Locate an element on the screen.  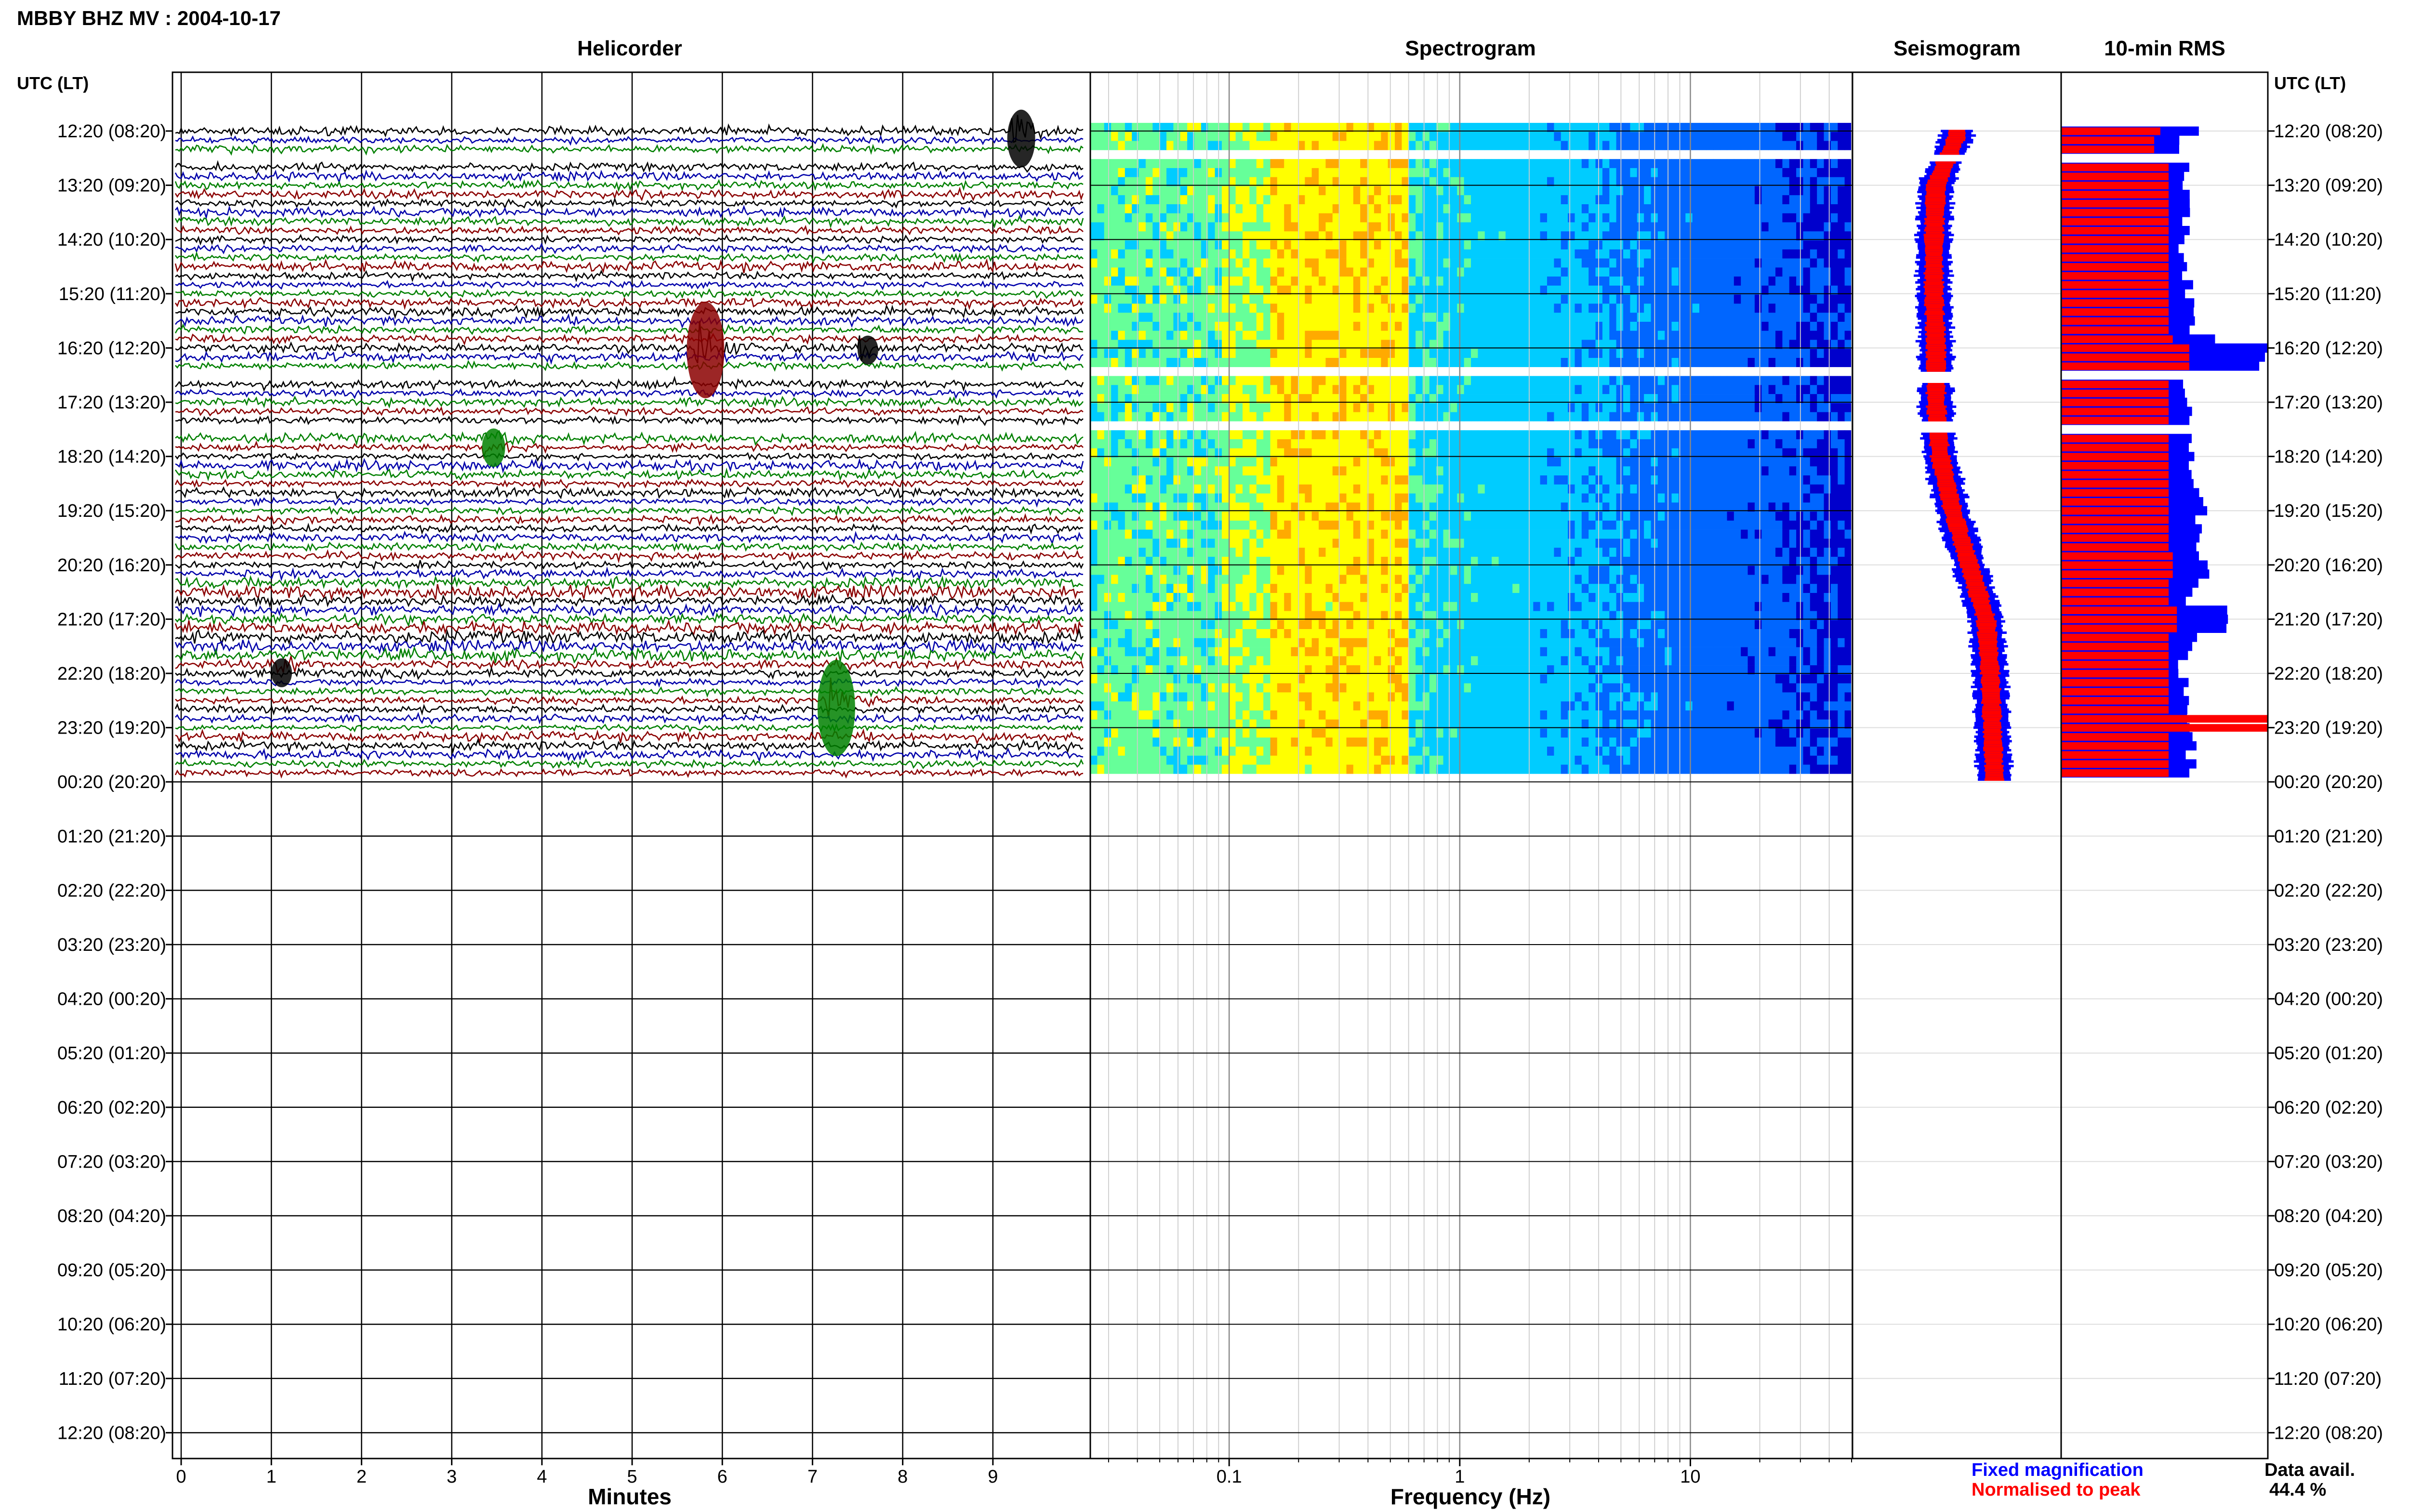
time-label-left: 16:20 (12:20) is located at coordinates (111, 348).